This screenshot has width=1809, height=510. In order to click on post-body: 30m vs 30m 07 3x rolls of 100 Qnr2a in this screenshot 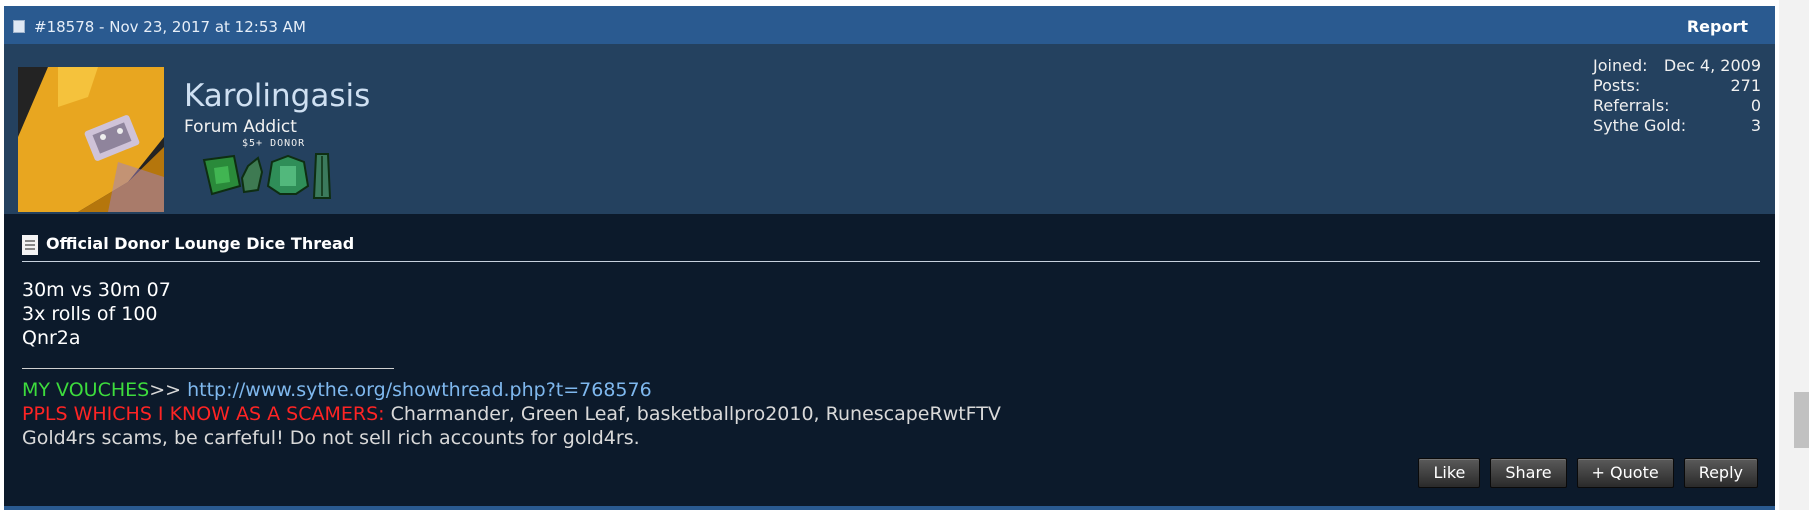, I will do `click(96, 314)`.